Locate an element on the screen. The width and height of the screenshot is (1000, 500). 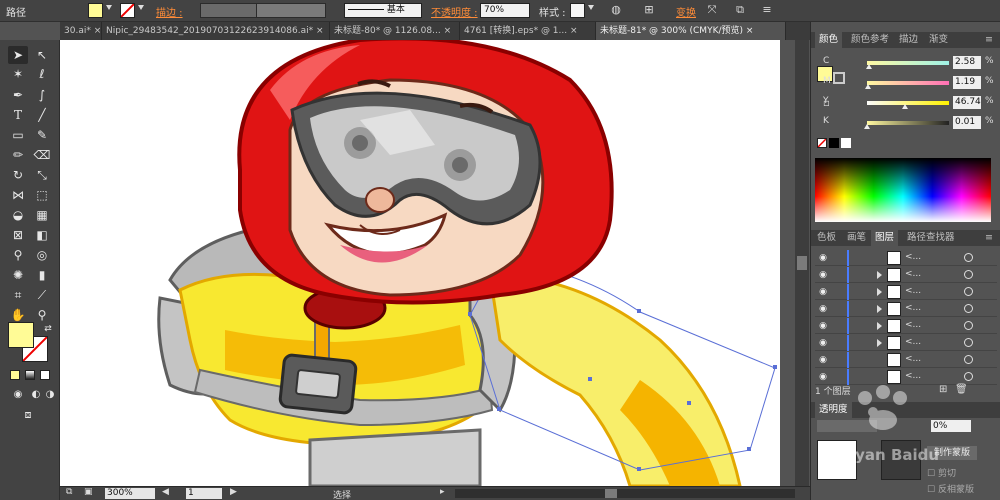
horizontal-scrollbar is located at coordinates (625, 493).